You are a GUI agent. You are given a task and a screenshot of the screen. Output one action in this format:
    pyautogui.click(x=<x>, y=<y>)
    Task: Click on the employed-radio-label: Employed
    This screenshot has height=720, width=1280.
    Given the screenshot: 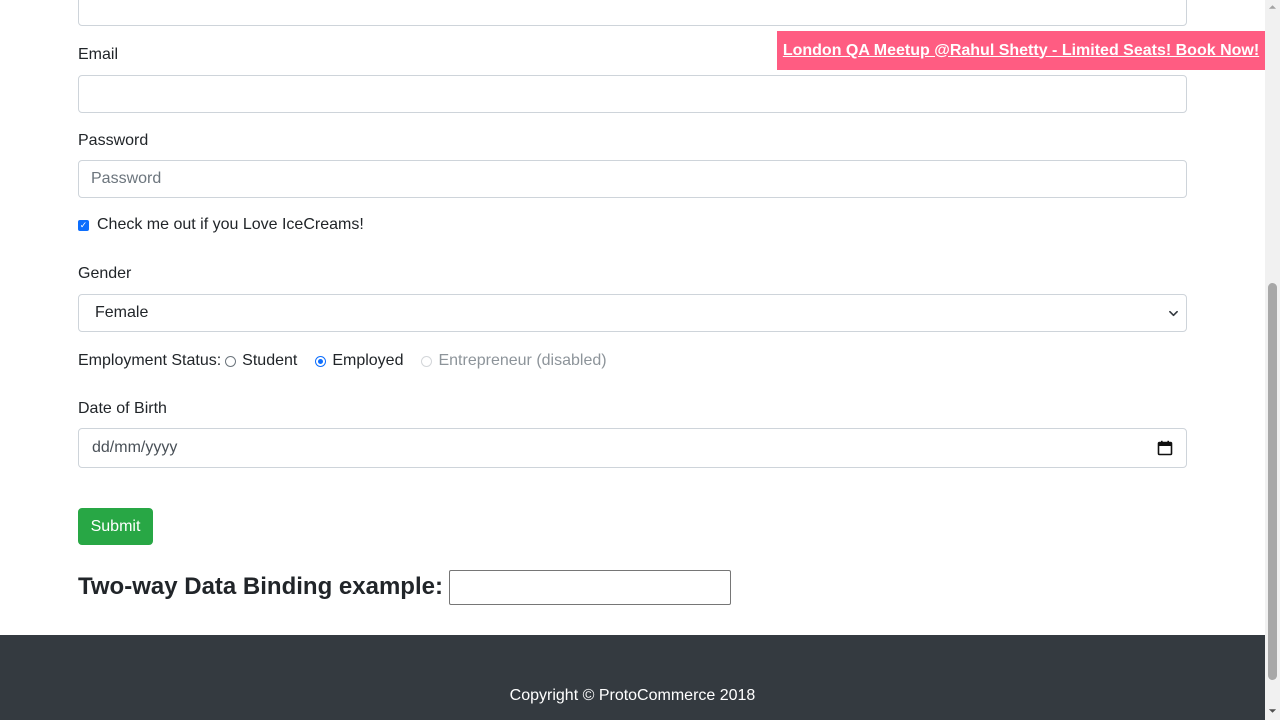 What is the action you would take?
    pyautogui.click(x=368, y=360)
    